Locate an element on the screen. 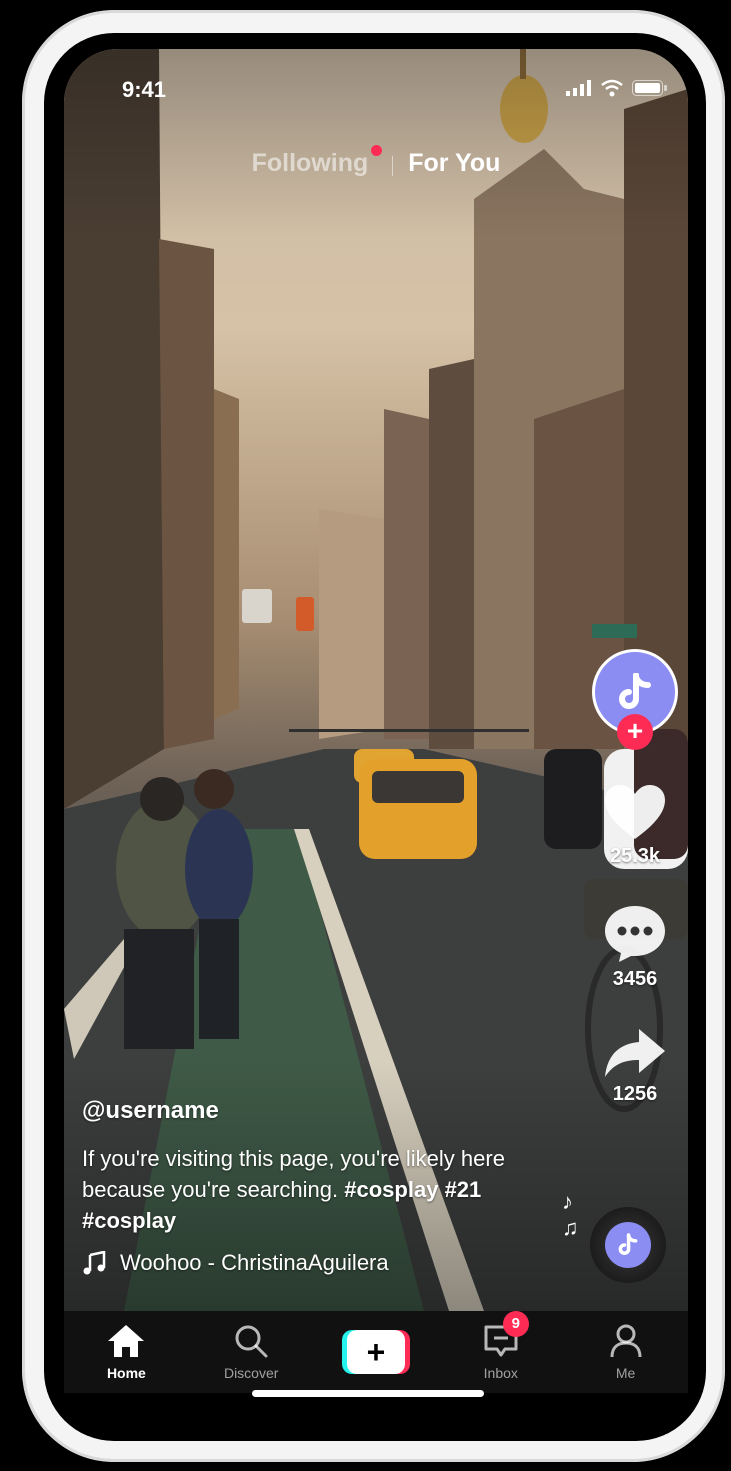  tab-for-you-label: For You is located at coordinates (454, 163).